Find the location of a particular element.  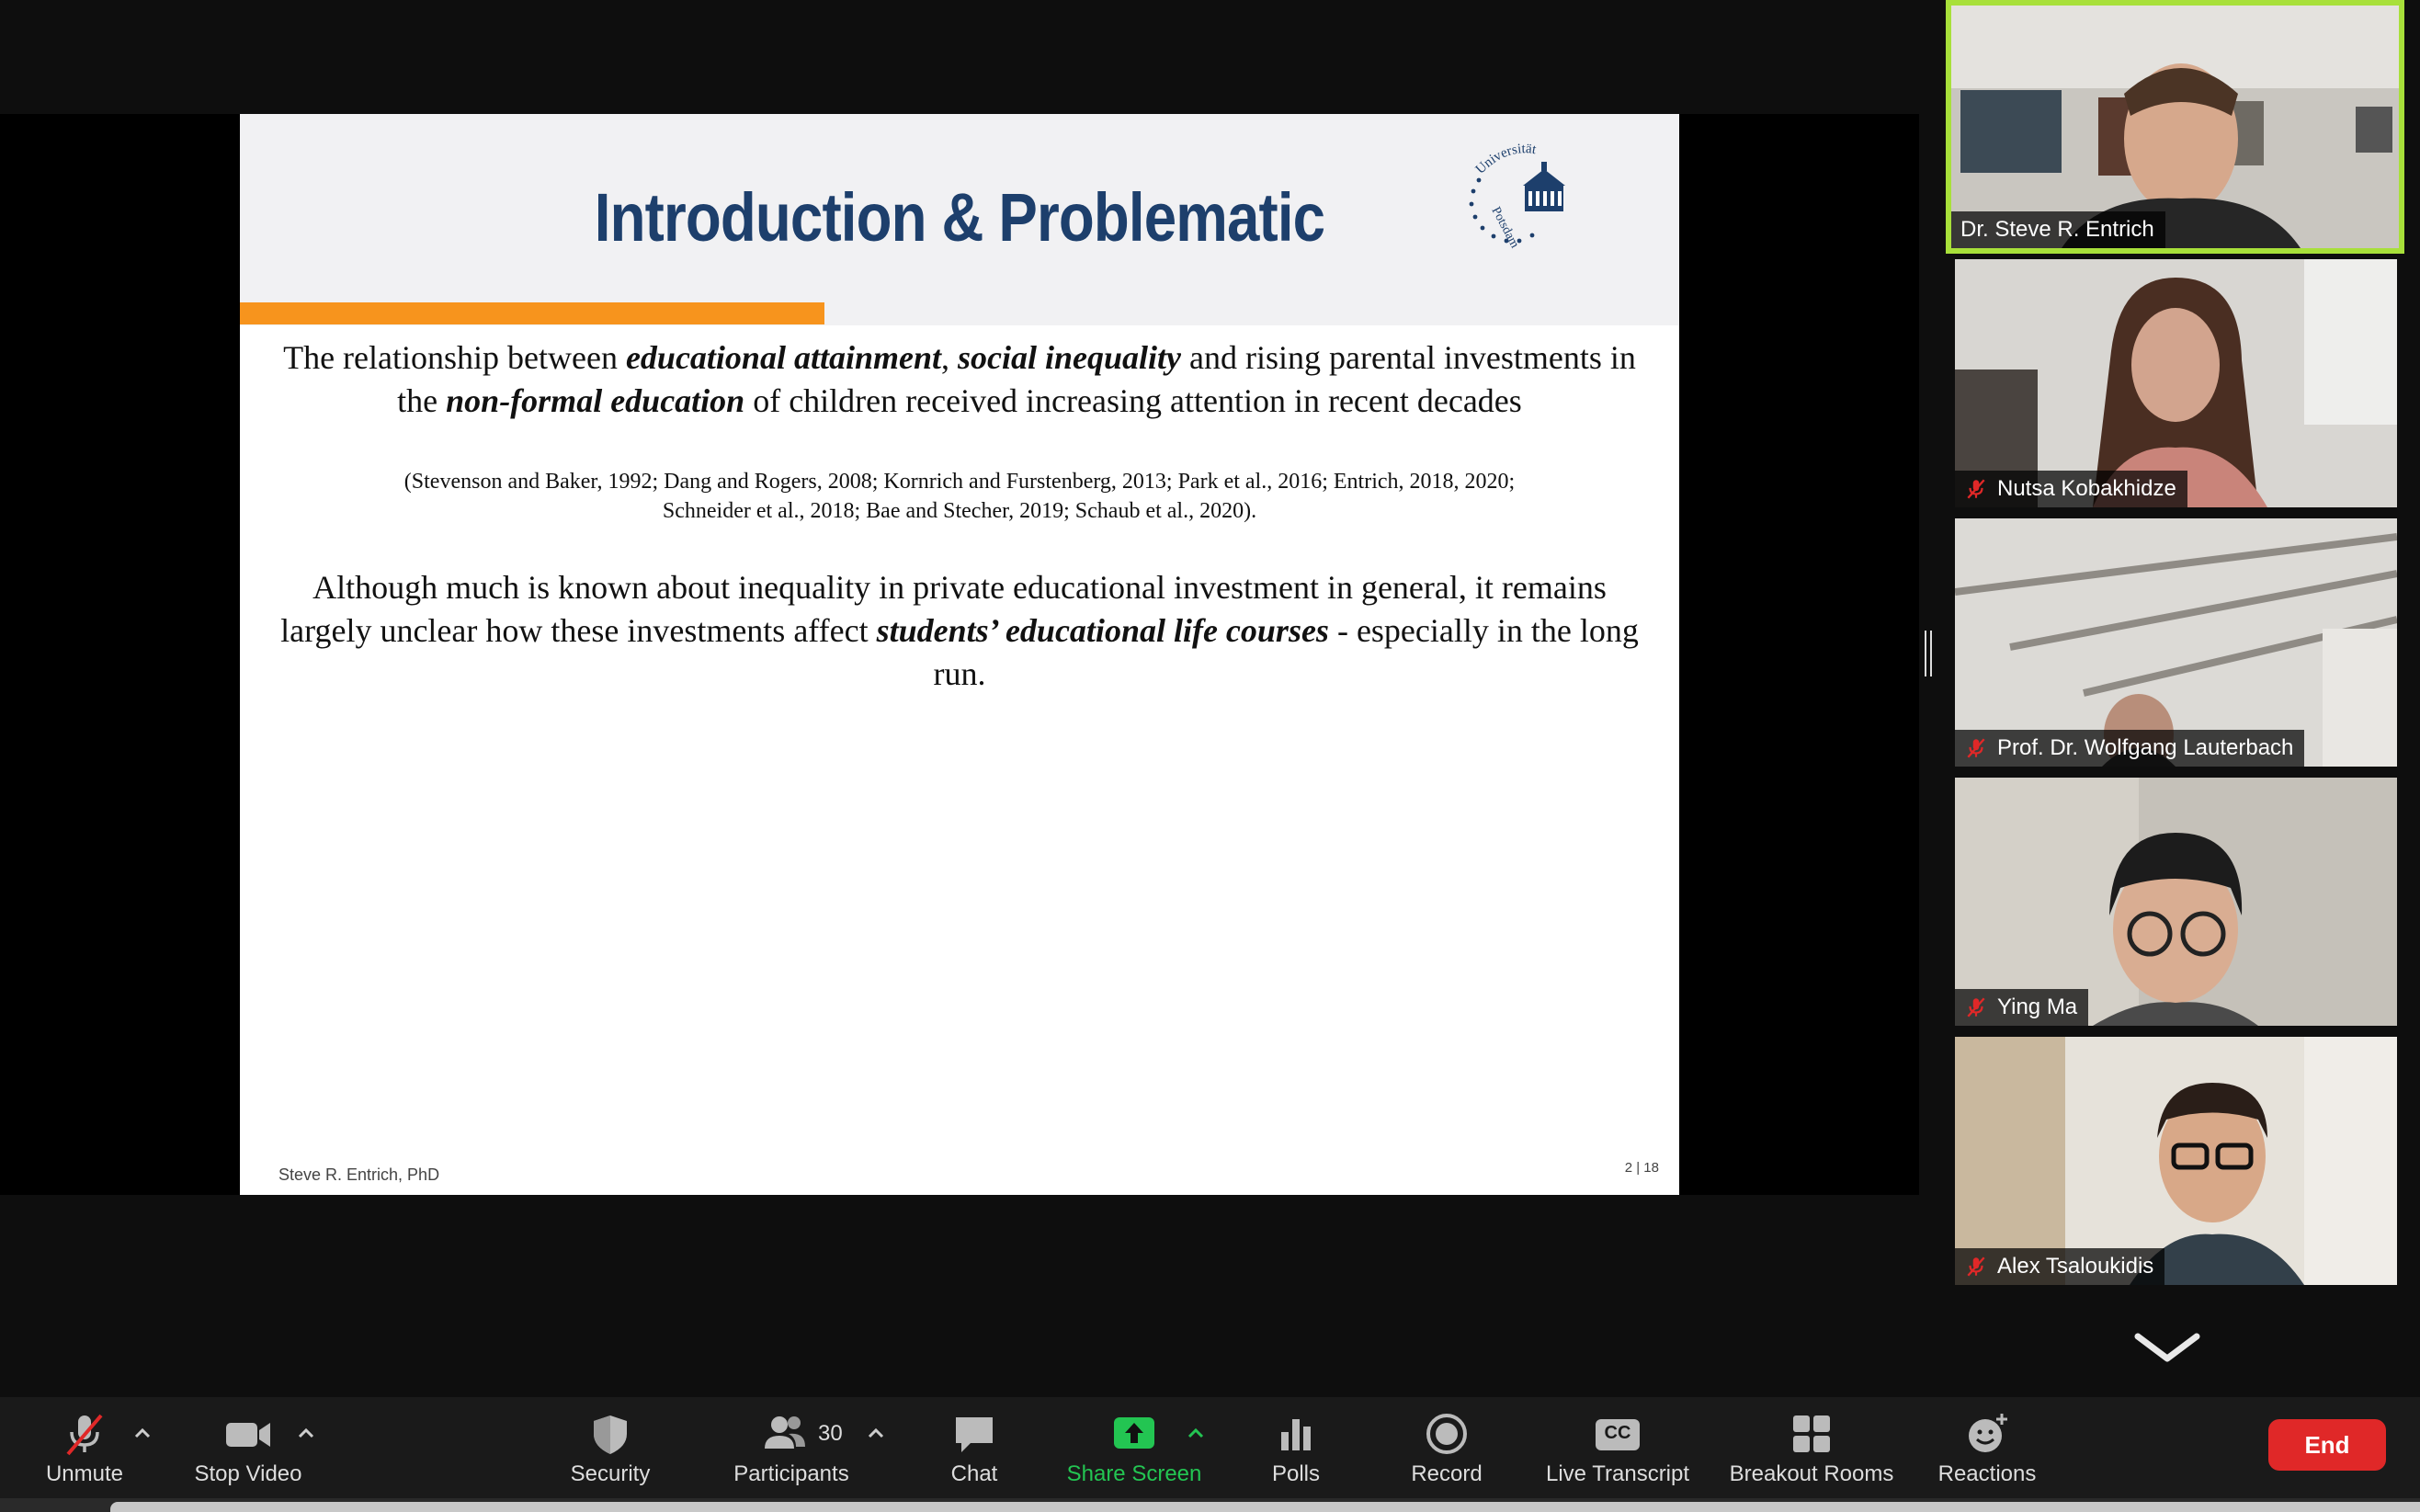

slide-page-number: 2 | 18 is located at coordinates (1641, 1168).